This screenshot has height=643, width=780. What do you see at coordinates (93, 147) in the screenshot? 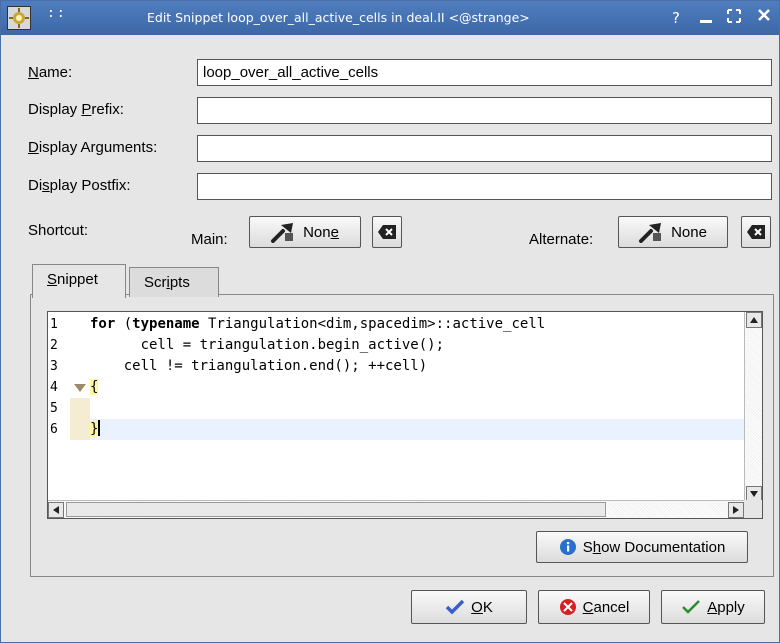
I see `display-arguments-label: Display Arguments:` at bounding box center [93, 147].